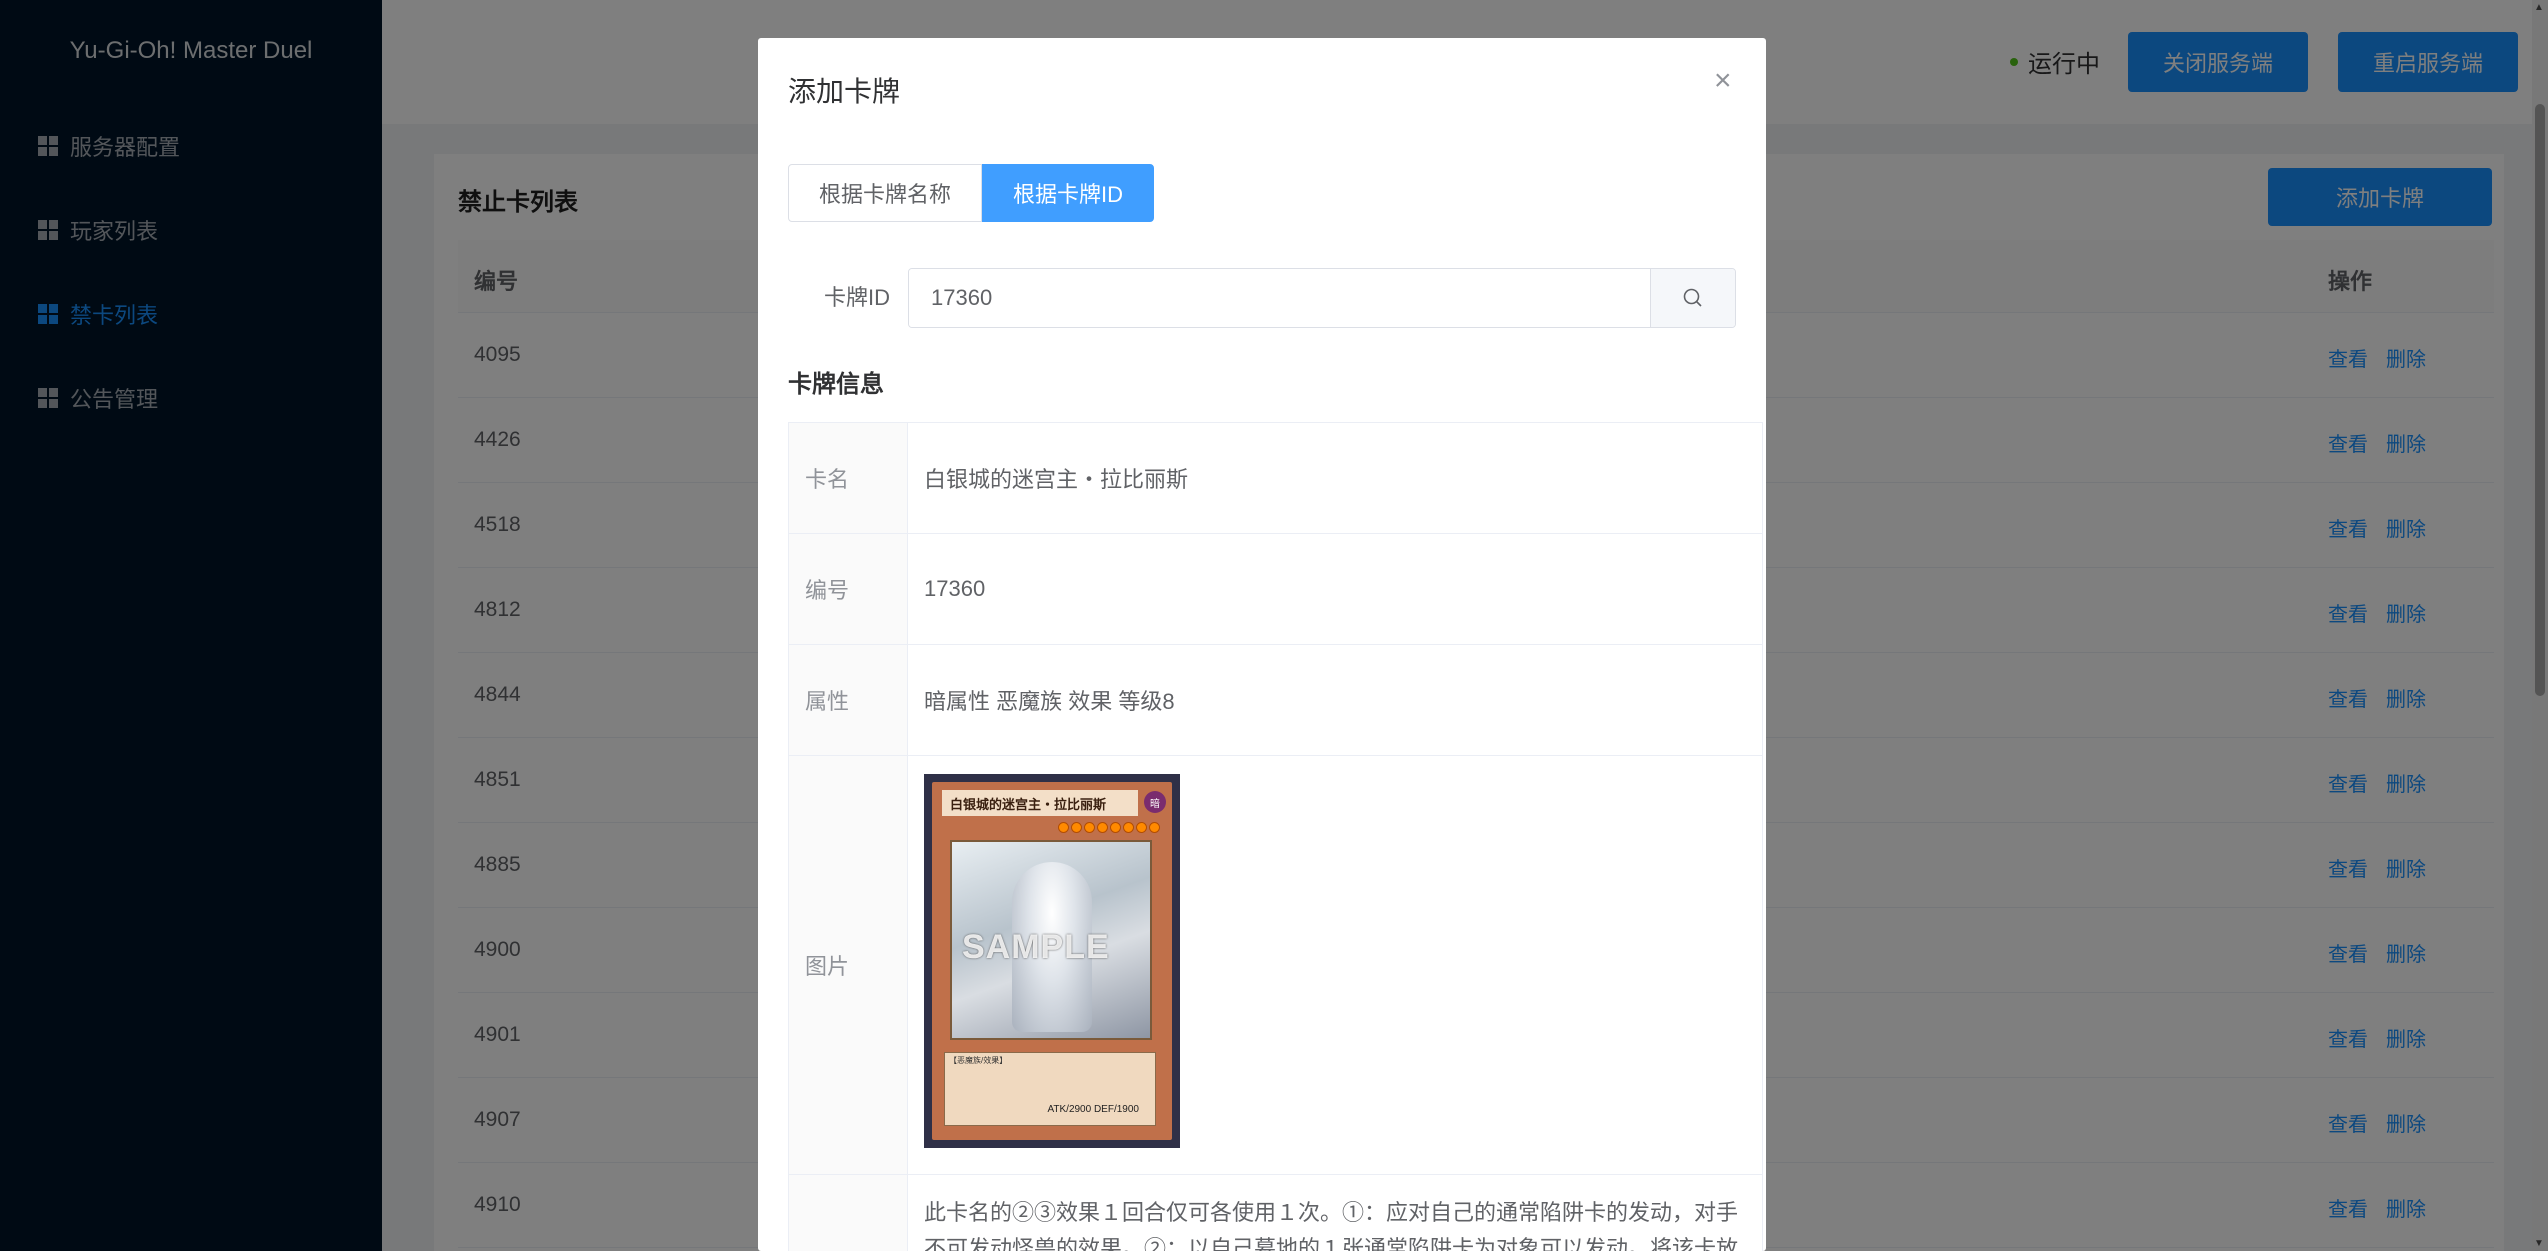 The image size is (2548, 1251). I want to click on info-row-attribute: 属性 暗属性 恶魔族 效果 等级8, so click(1276, 700).